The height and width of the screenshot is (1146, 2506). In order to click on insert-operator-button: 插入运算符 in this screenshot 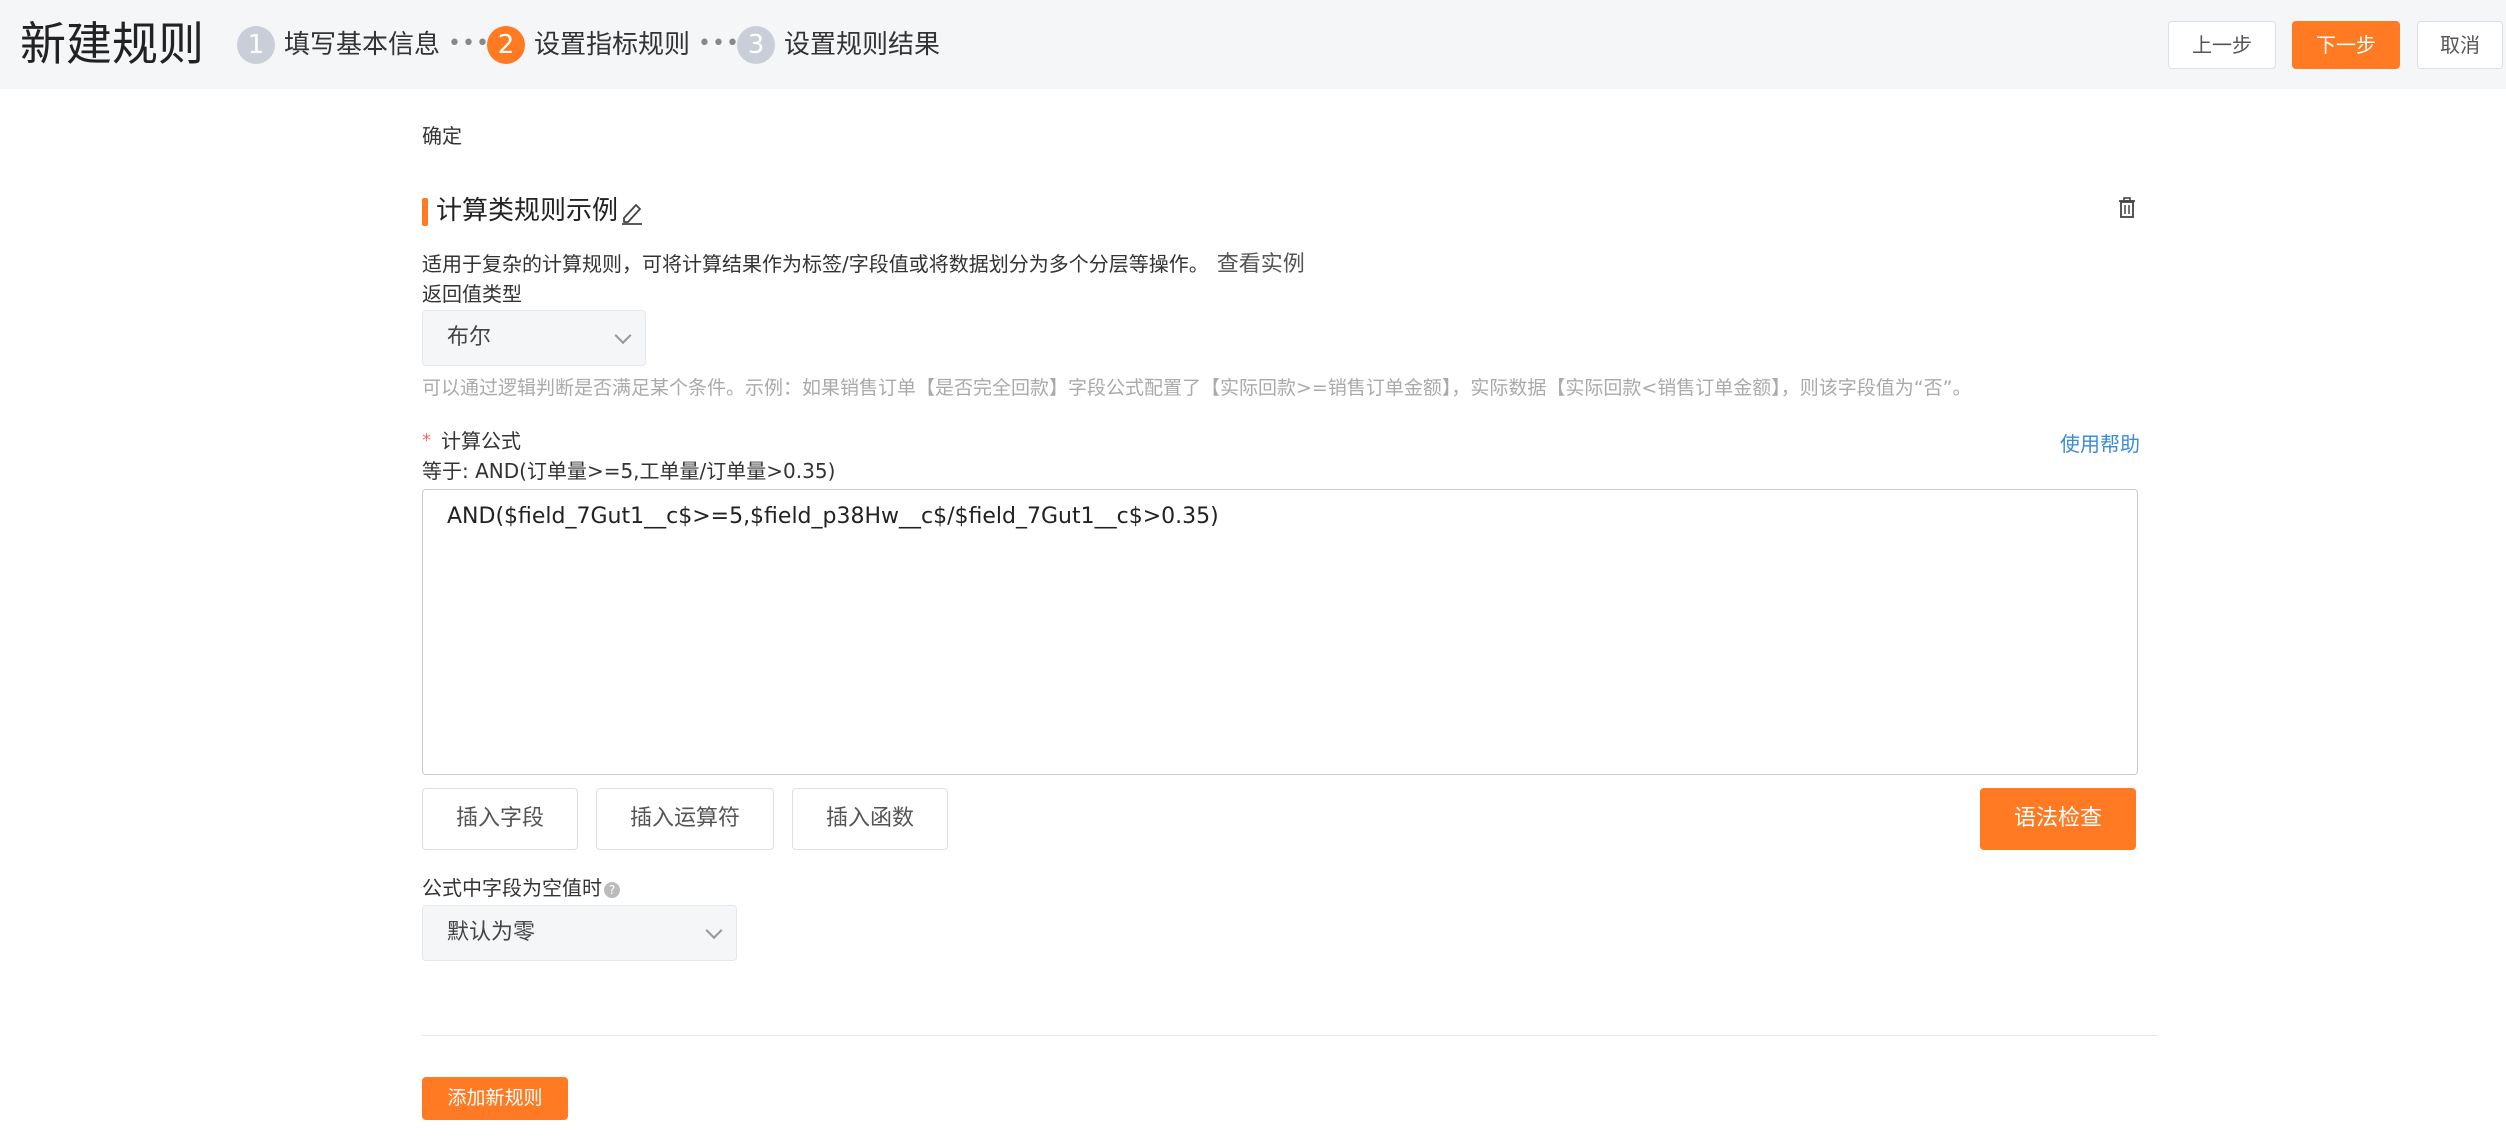, I will do `click(685, 819)`.